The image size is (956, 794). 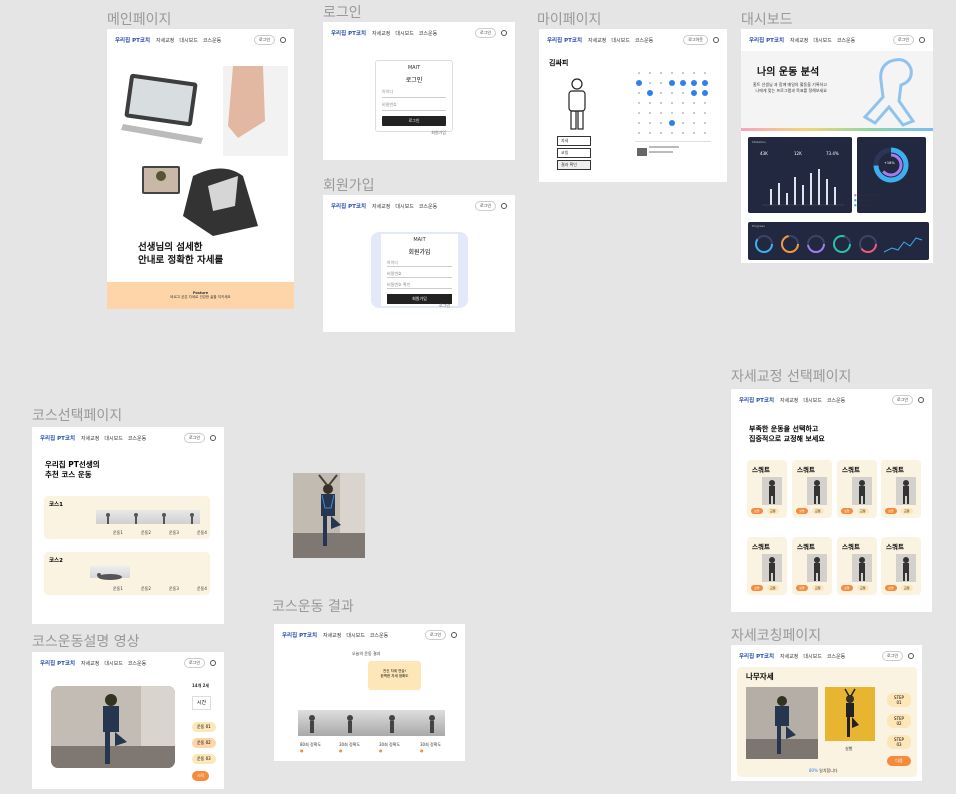 What do you see at coordinates (414, 133) in the screenshot?
I see `signup-link: 회원가입` at bounding box center [414, 133].